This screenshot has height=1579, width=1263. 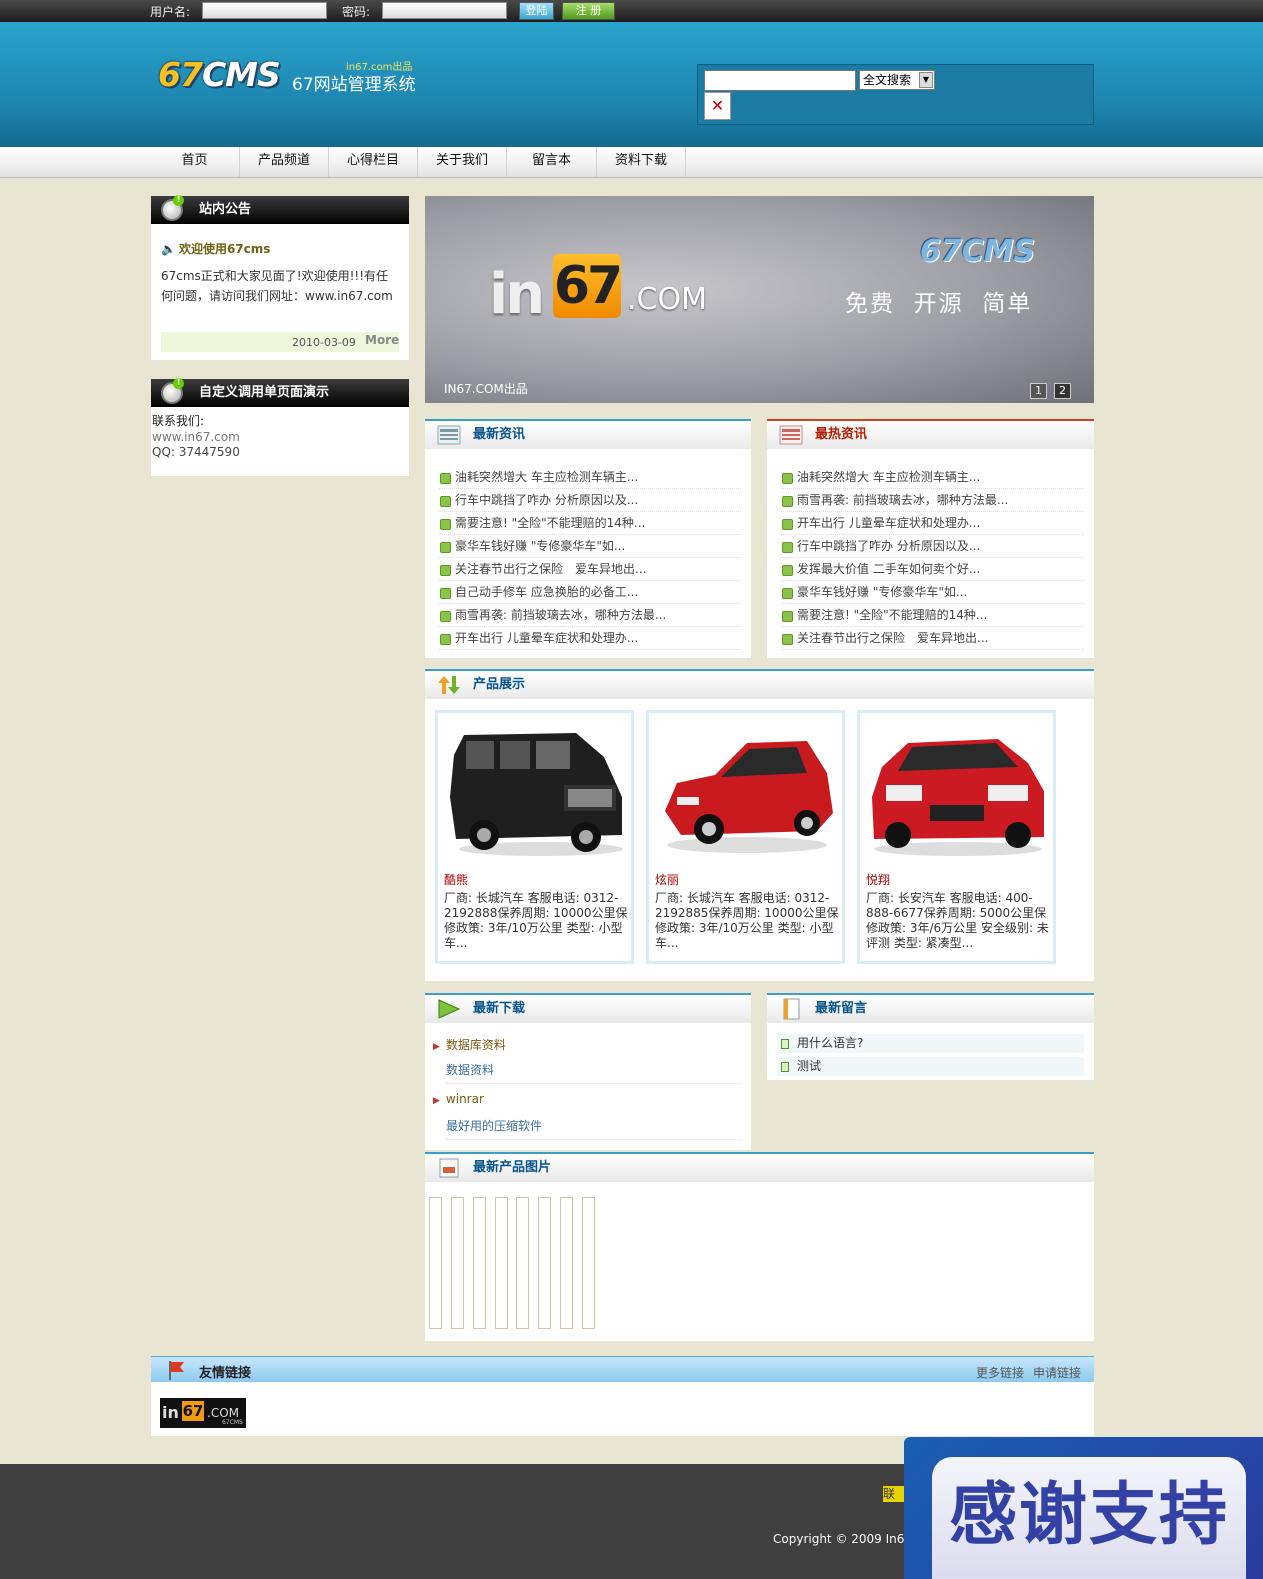 What do you see at coordinates (215, 248) in the screenshot?
I see `notice-headline: 🔈 欢迎使用67cms` at bounding box center [215, 248].